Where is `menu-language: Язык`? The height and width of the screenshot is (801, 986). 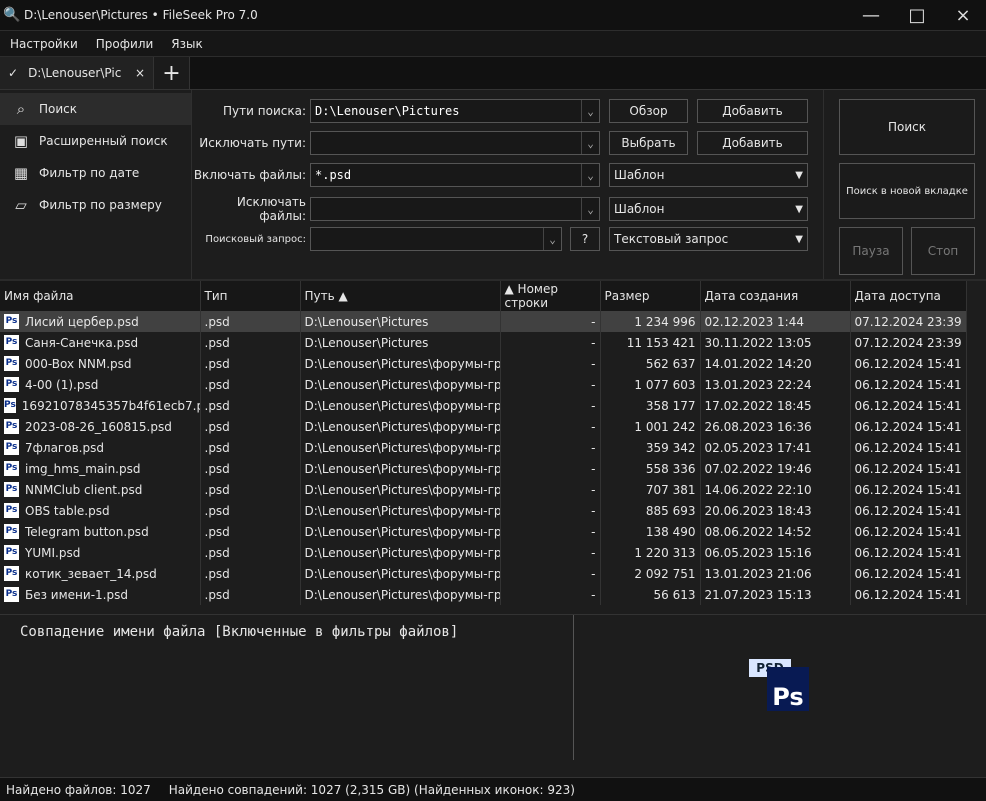 menu-language: Язык is located at coordinates (186, 44).